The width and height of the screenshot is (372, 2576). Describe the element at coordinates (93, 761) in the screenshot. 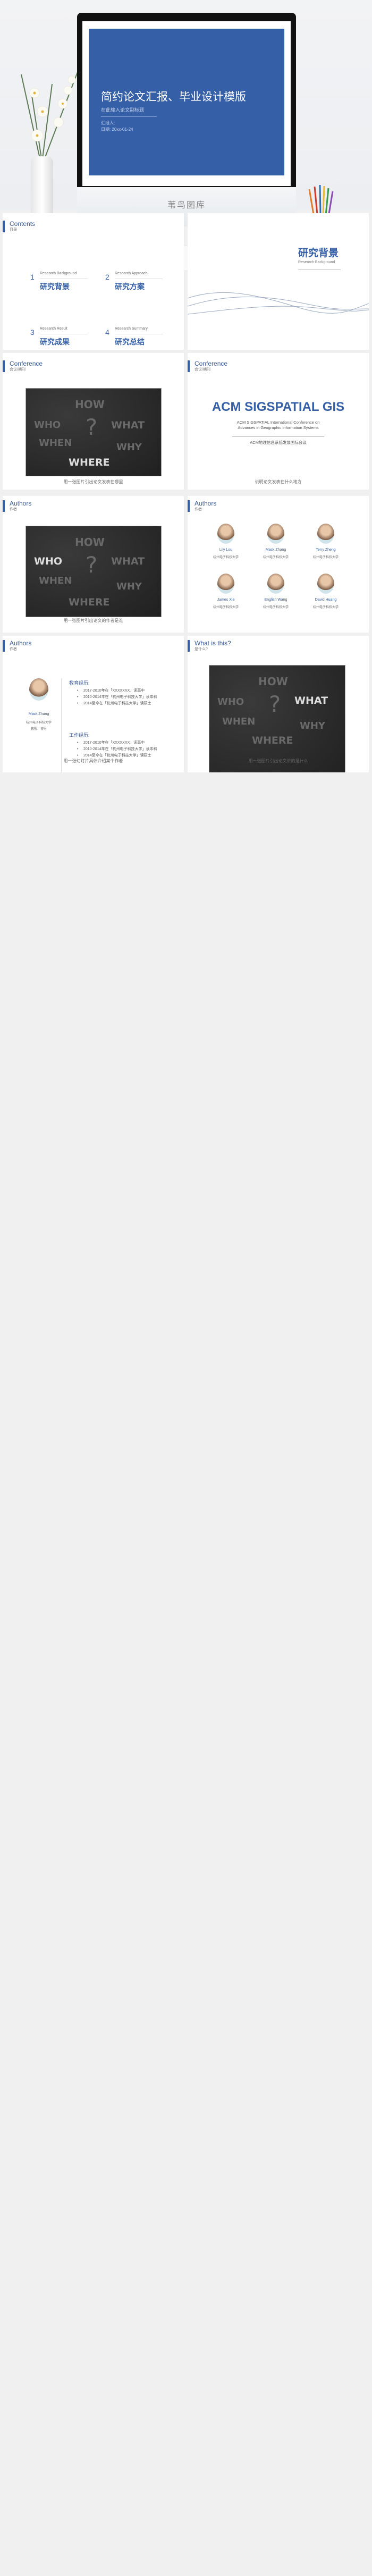

I see `slide-caption: 用一张幻灯片具体介绍某个作者` at that location.